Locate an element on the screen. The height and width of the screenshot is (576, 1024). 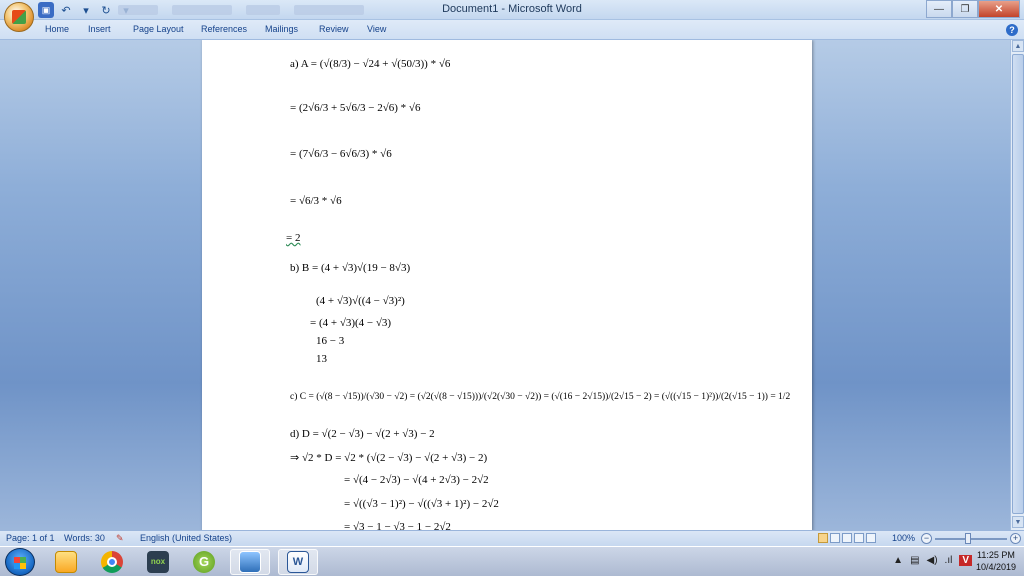
zoom-out-icon: − is located at coordinates (926, 538).